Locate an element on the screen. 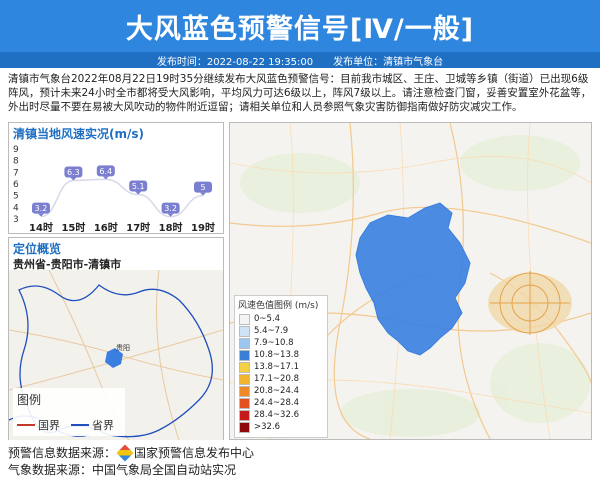  location-overview-map: 贵阳 图例 国界 省界 is located at coordinates (116, 355).